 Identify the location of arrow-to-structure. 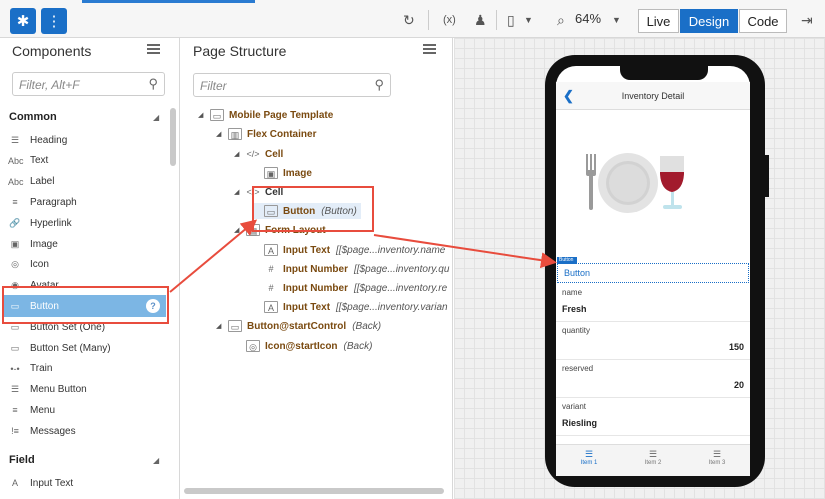
(213, 256).